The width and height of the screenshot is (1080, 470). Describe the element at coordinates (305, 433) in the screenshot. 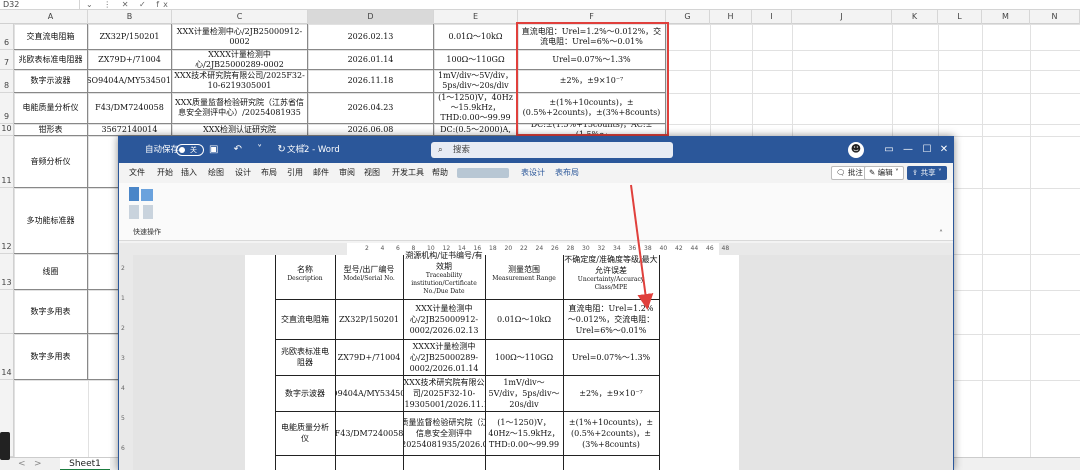

I see `table-cell-name: 电能质量分析仪` at that location.